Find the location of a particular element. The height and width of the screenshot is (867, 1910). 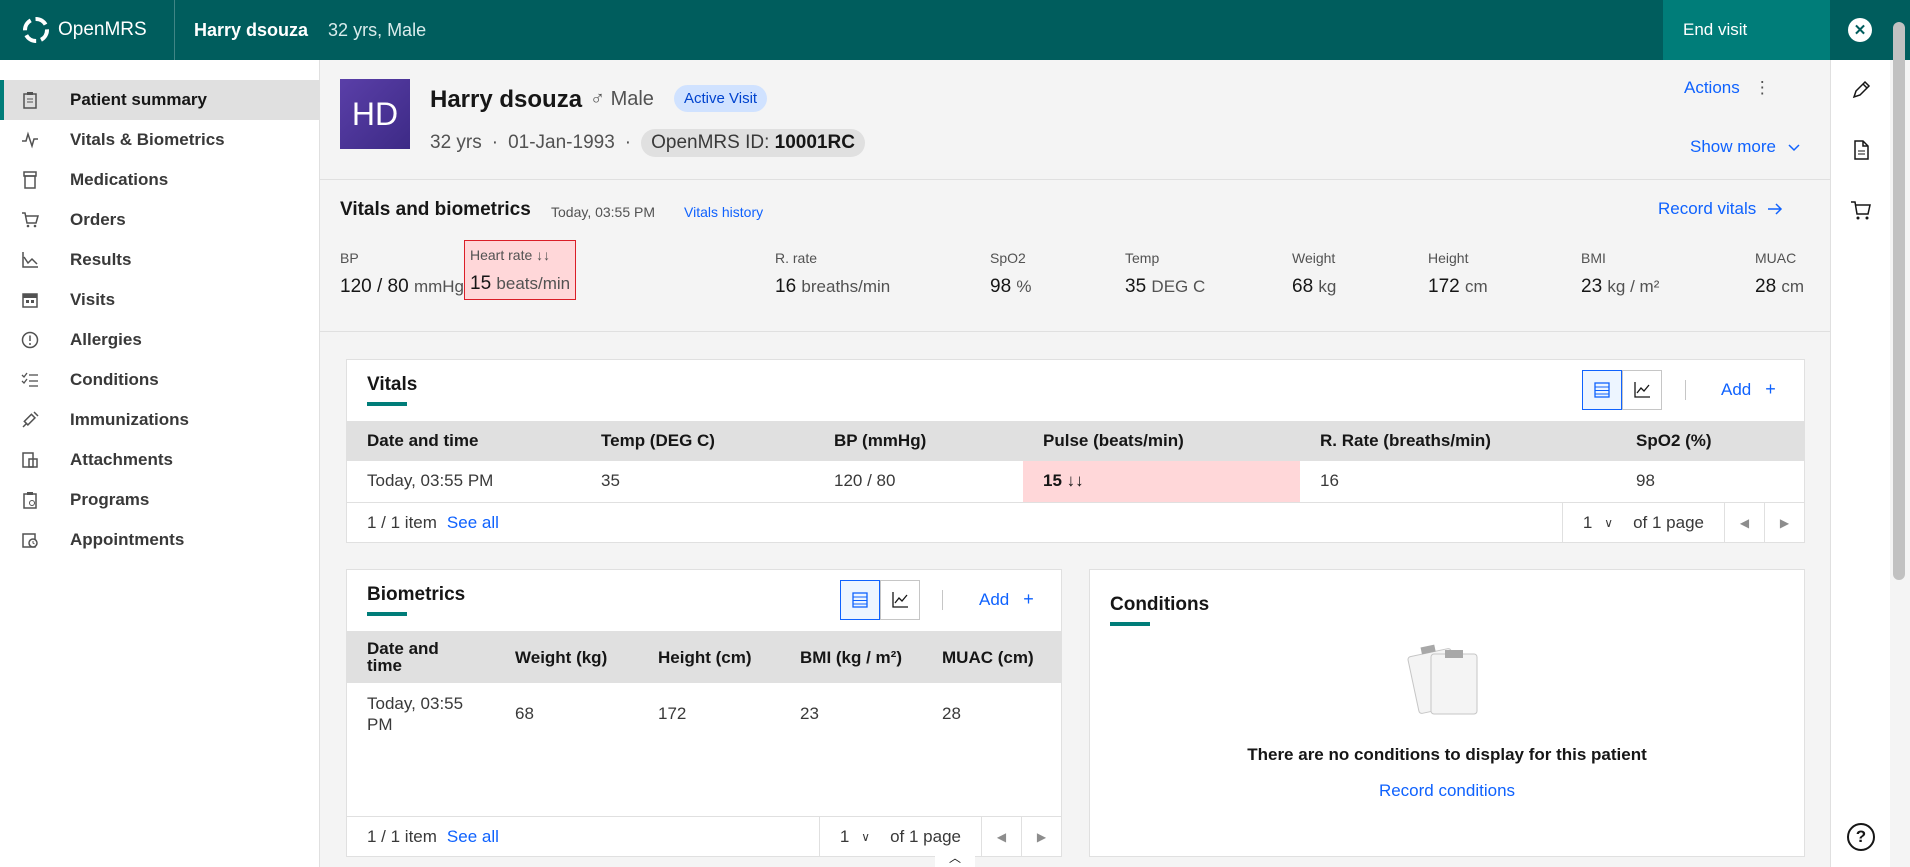

add-label: Add is located at coordinates (994, 599).